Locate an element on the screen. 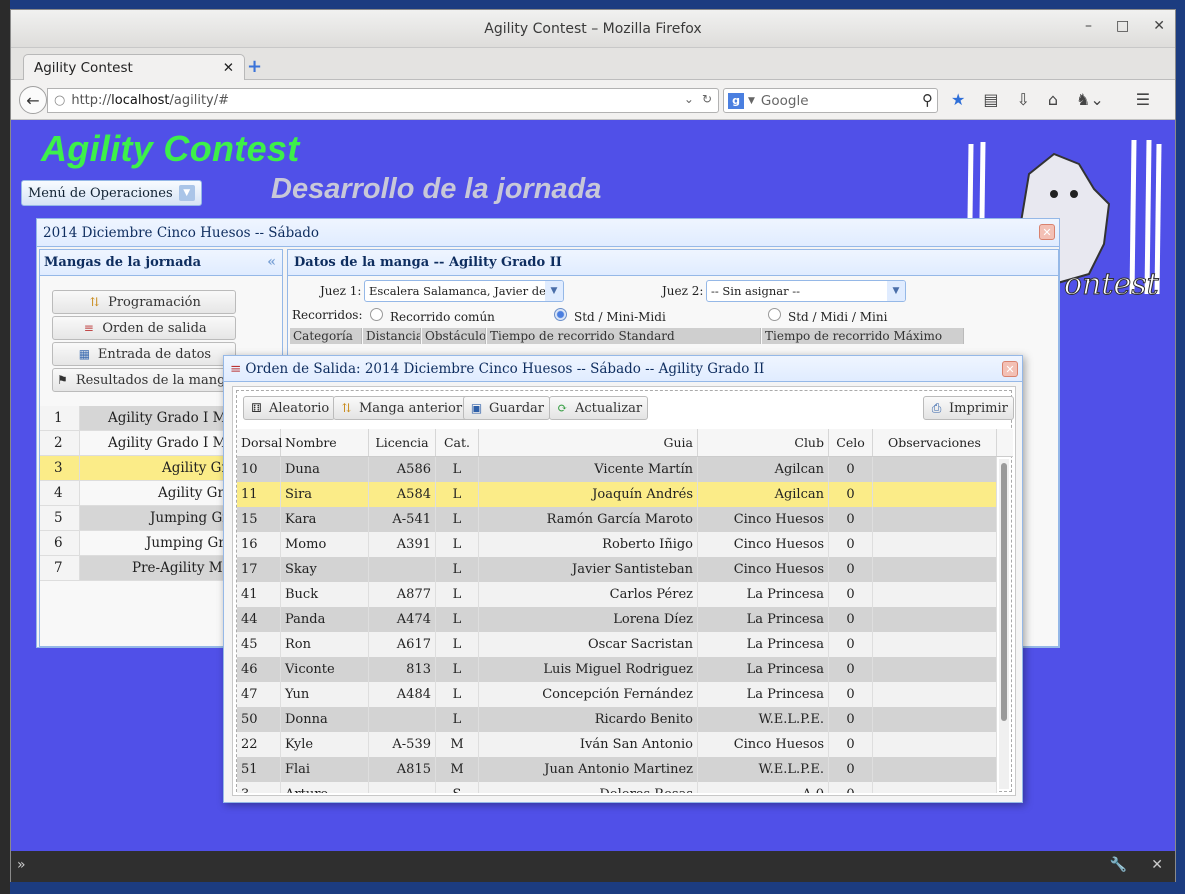 Image resolution: width=1185 pixels, height=894 pixels. recorrido-comun-label: Recorrido común is located at coordinates (442, 317).